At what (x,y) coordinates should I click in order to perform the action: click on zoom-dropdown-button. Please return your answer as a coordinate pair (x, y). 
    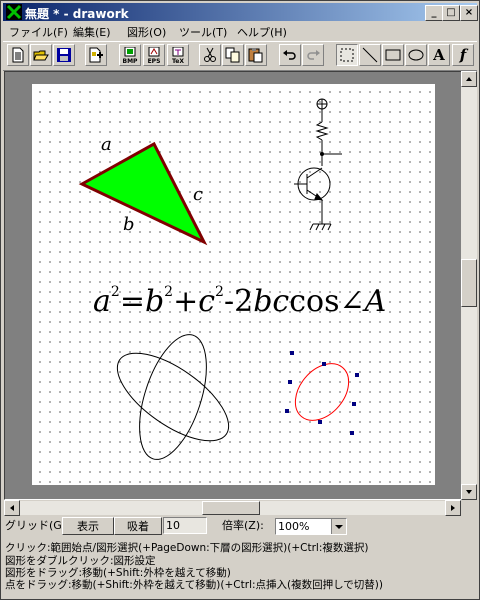
    Looking at the image, I should click on (338, 526).